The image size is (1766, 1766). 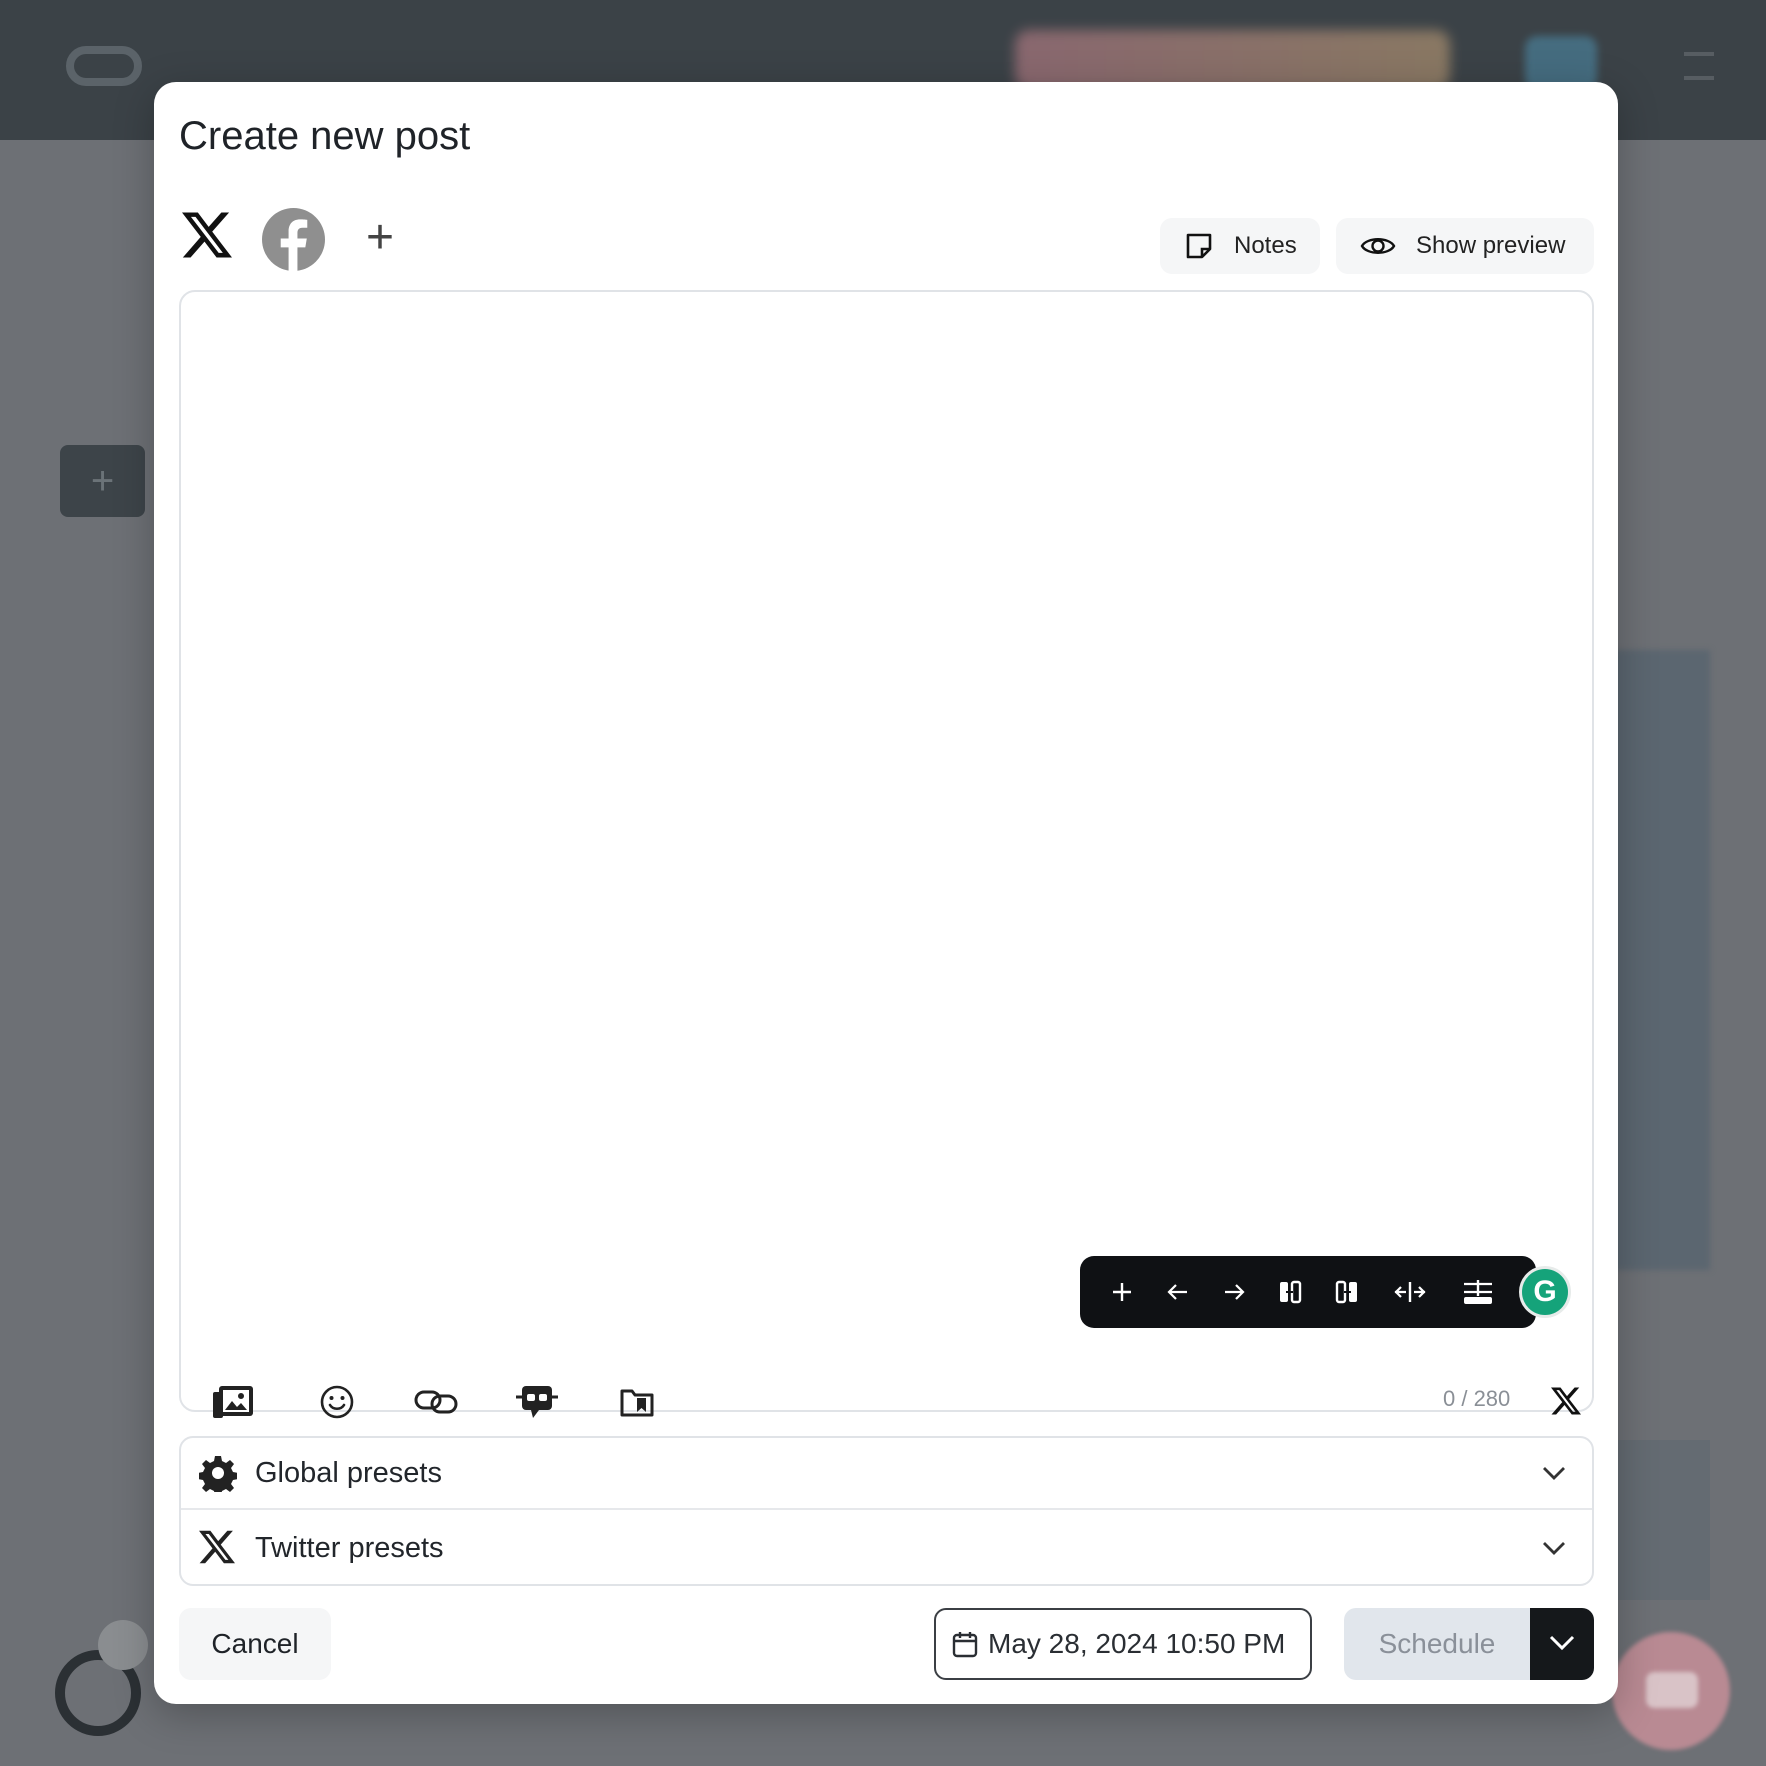 I want to click on media-gallery-icon, so click(x=233, y=1402).